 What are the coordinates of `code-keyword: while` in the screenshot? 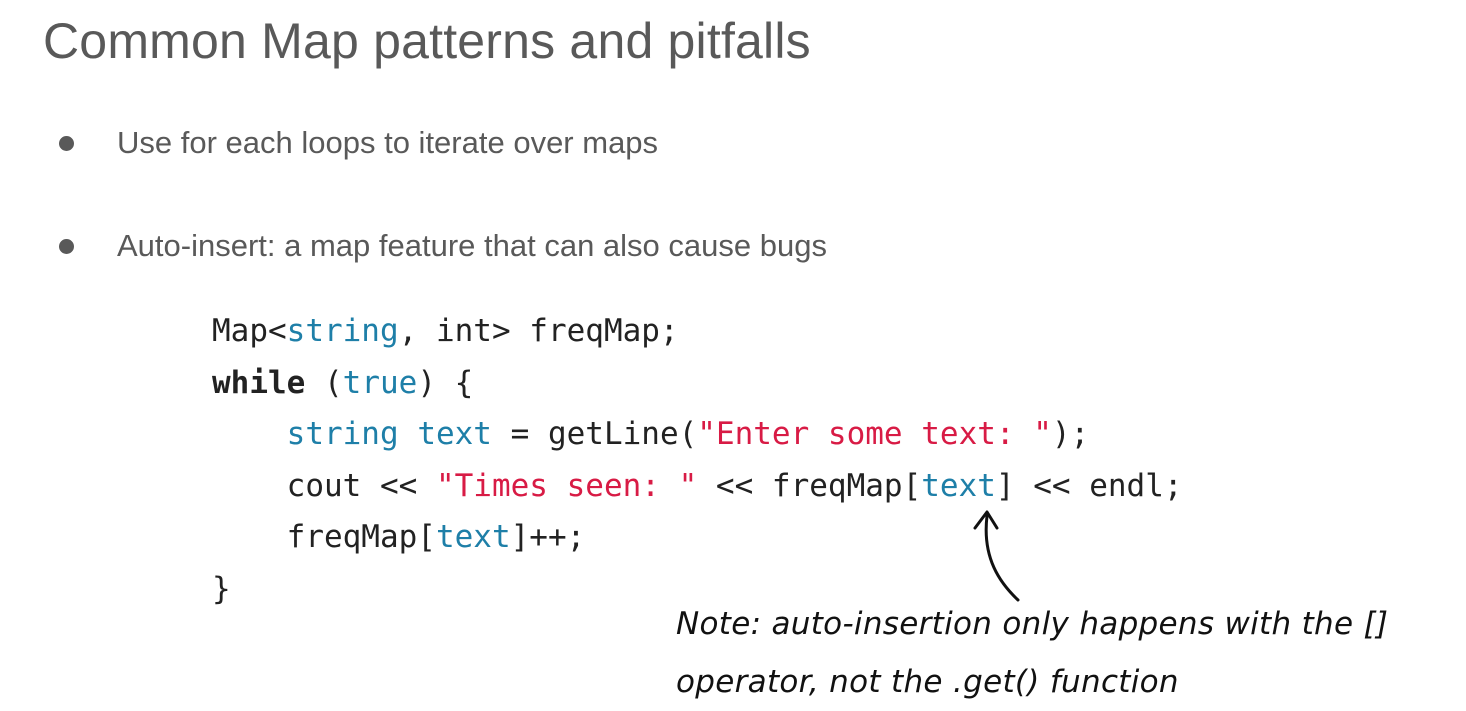 It's located at (259, 382).